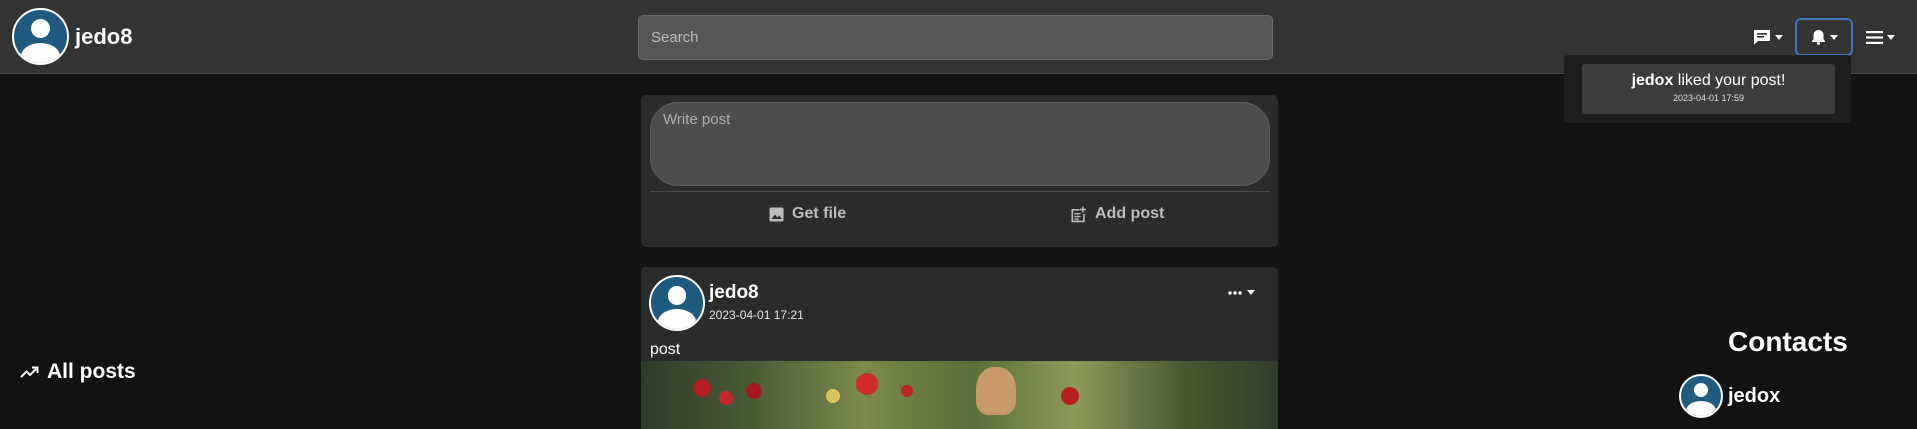  Describe the element at coordinates (1762, 37) in the screenshot. I see `chat-bubble-icon` at that location.